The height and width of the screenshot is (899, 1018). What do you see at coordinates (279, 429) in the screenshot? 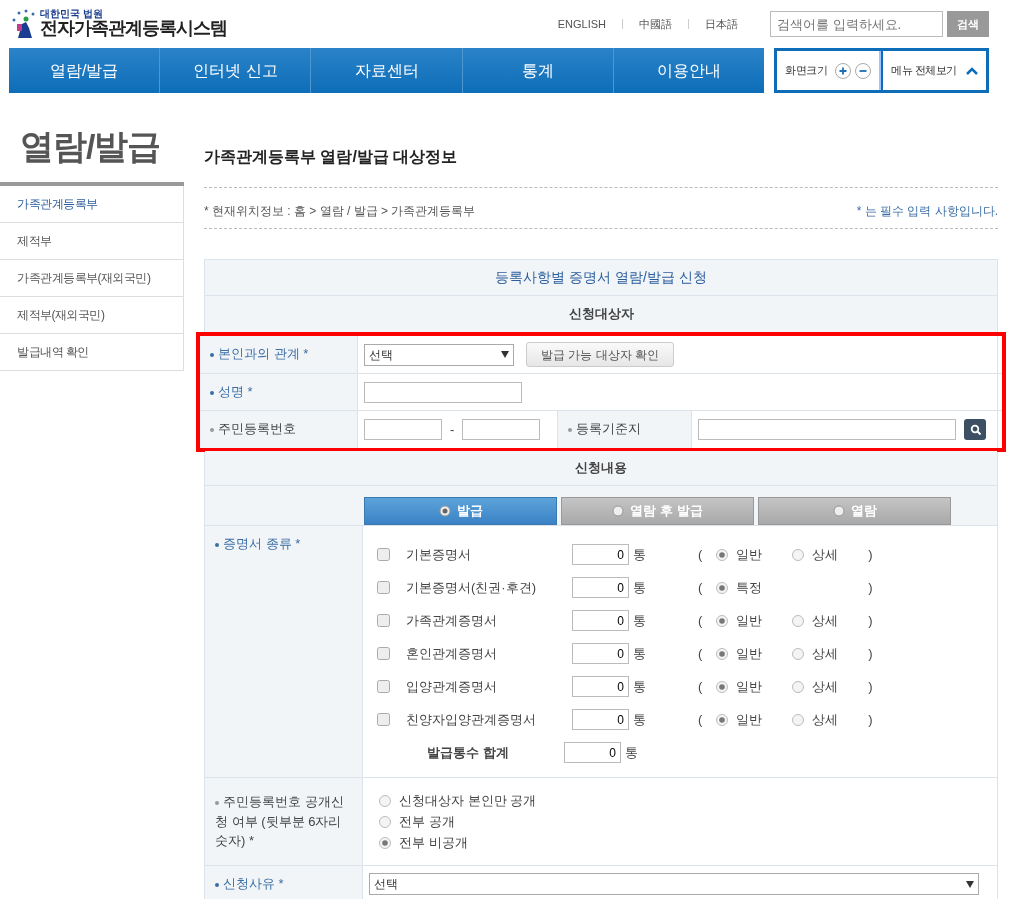
I see `field-label: 주민등록번호` at bounding box center [279, 429].